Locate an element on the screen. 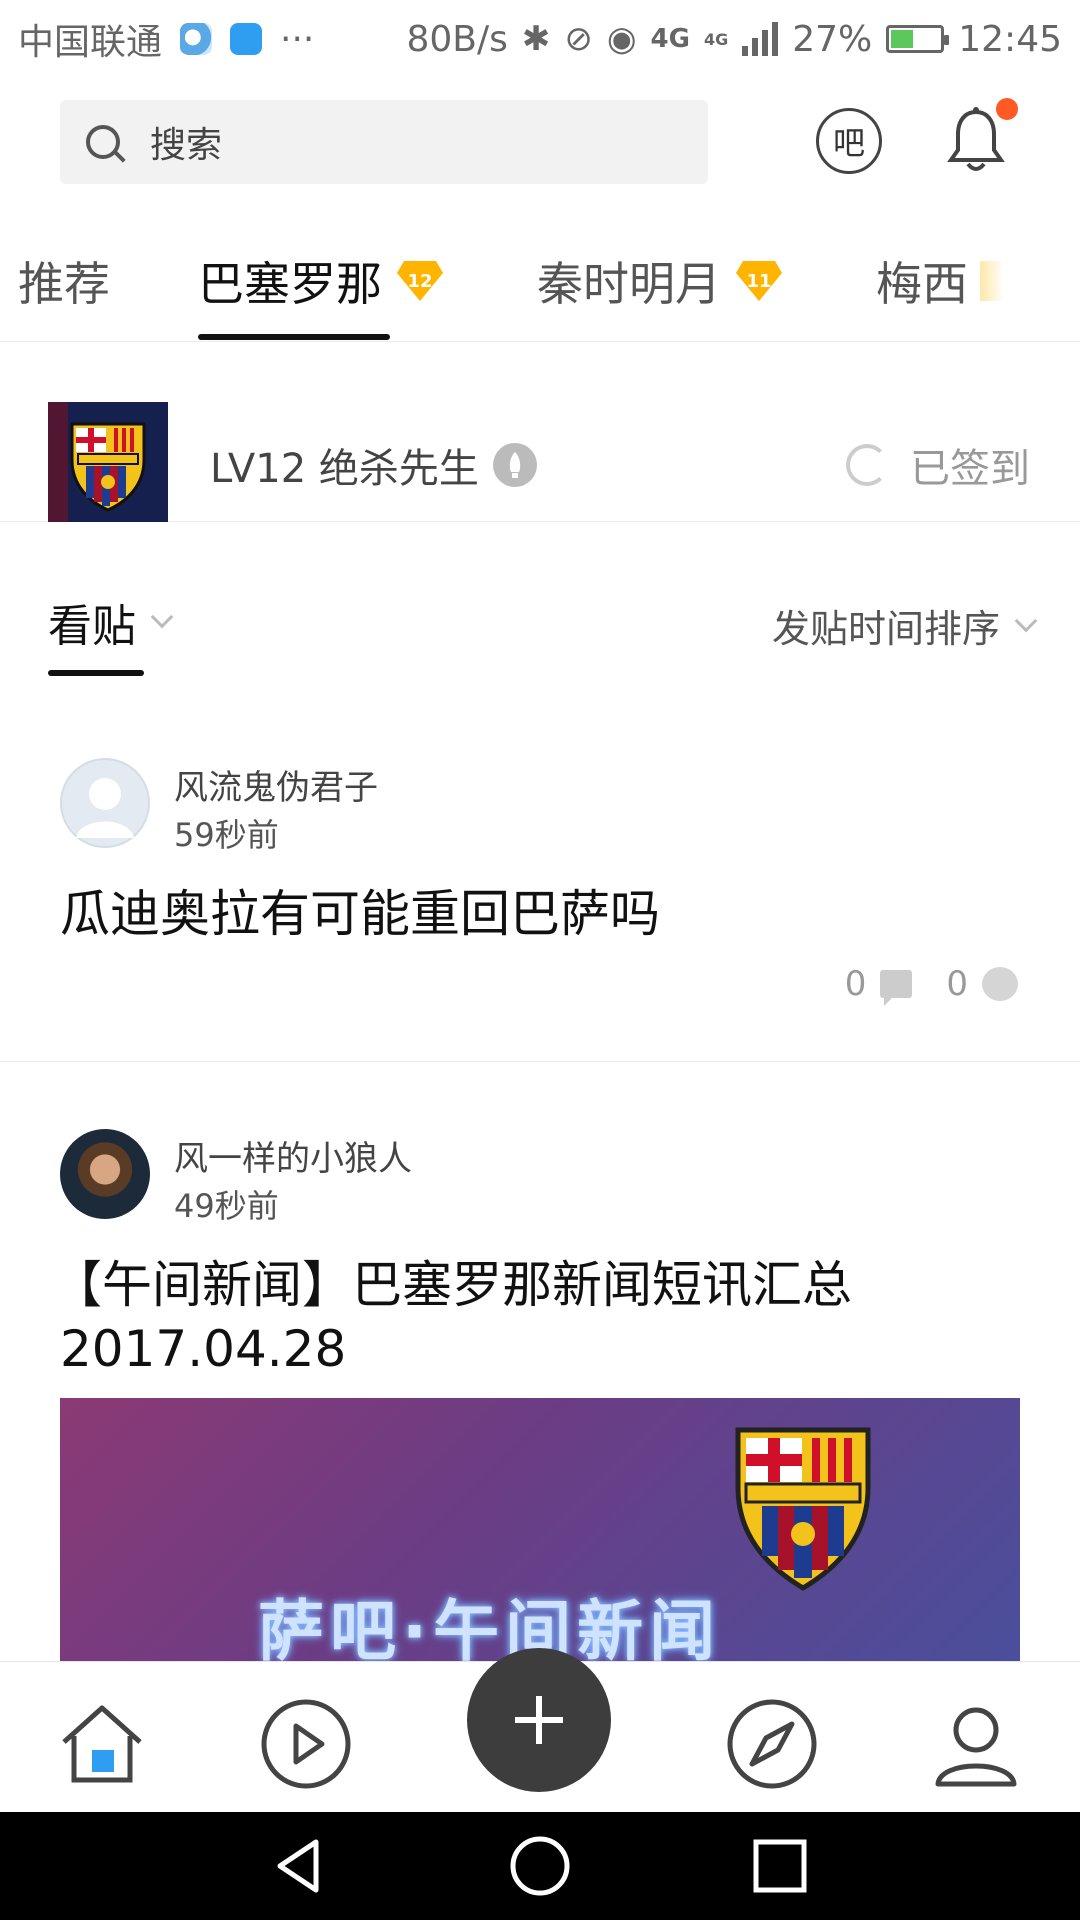 The width and height of the screenshot is (1080, 1920). tab-messi: 梅西 is located at coordinates (940, 281).